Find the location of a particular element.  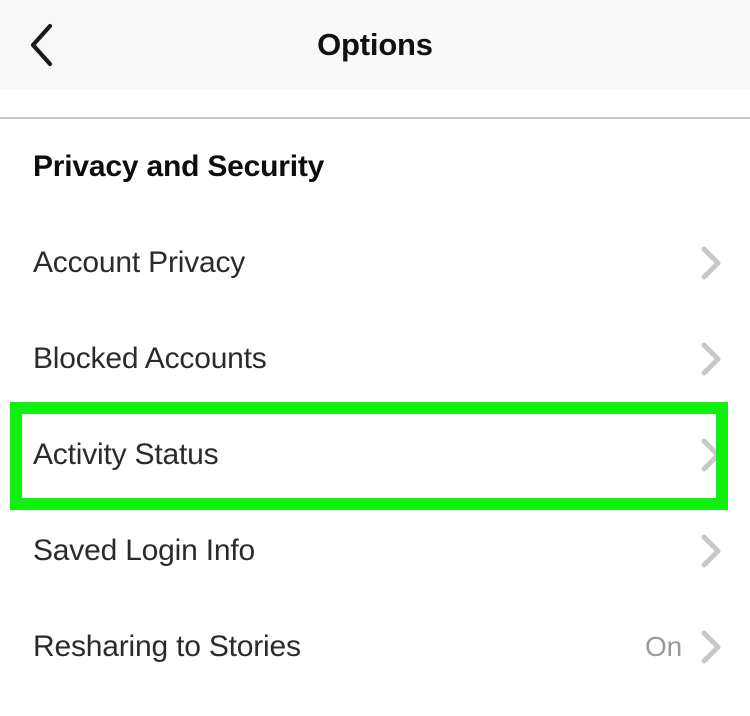

navigation-bar: Options is located at coordinates (375, 44).